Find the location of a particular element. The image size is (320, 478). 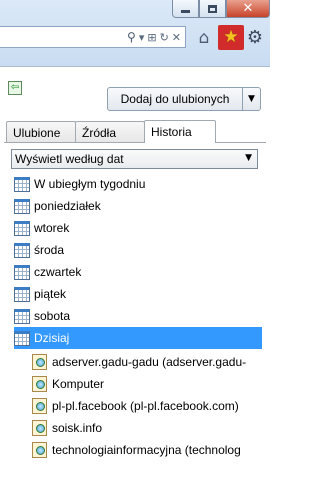

history-site-label: soisk.info is located at coordinates (77, 428).